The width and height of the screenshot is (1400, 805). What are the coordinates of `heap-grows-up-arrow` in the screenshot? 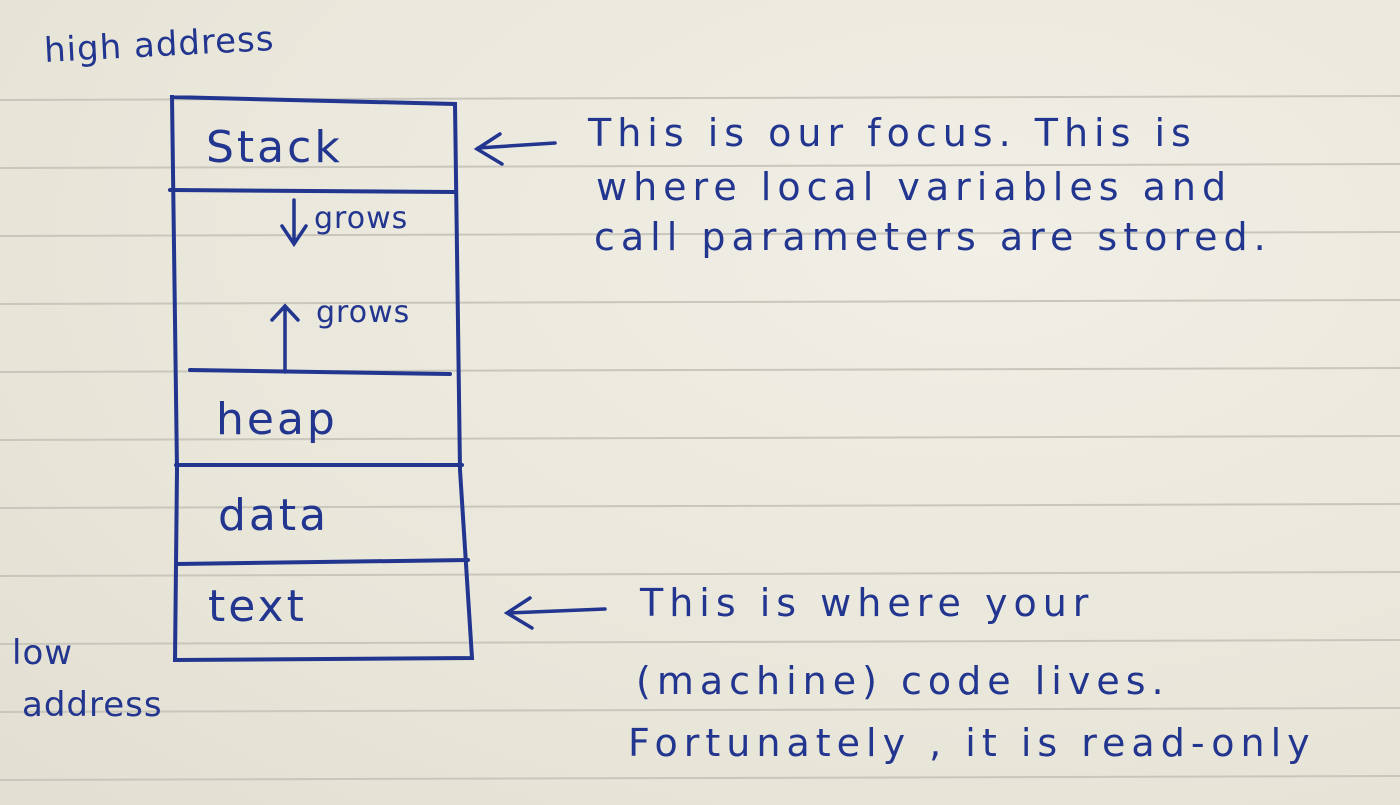 It's located at (285, 338).